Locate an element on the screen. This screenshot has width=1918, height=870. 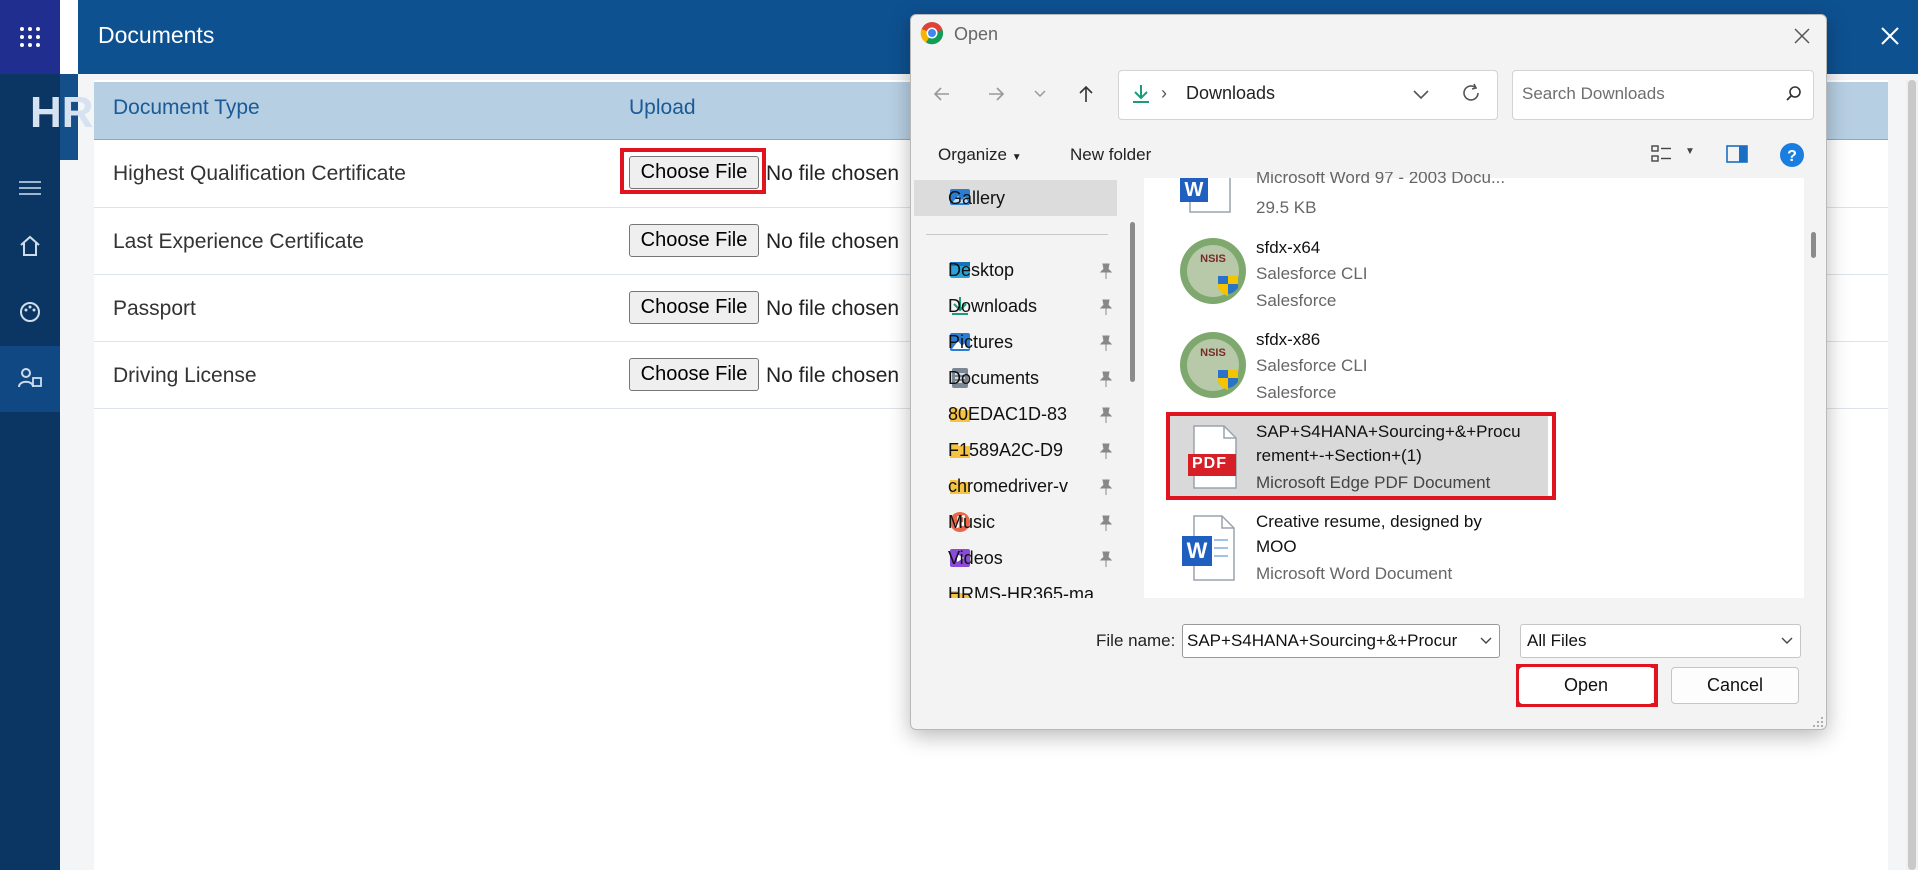
file-type-text: Microsoft Edge PDF Document is located at coordinates (1373, 482).